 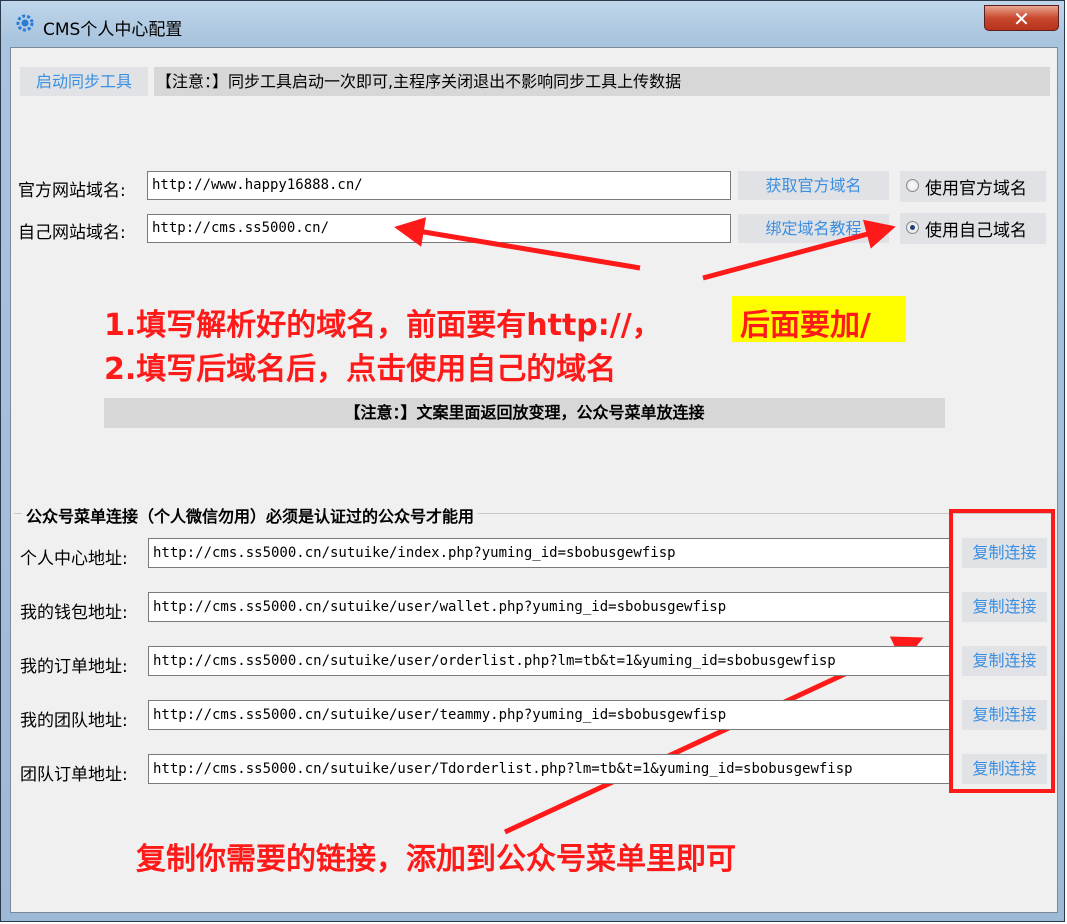 I want to click on annotation-step2: 2.填写后域名后，点击使用自己的域名, so click(x=360, y=369).